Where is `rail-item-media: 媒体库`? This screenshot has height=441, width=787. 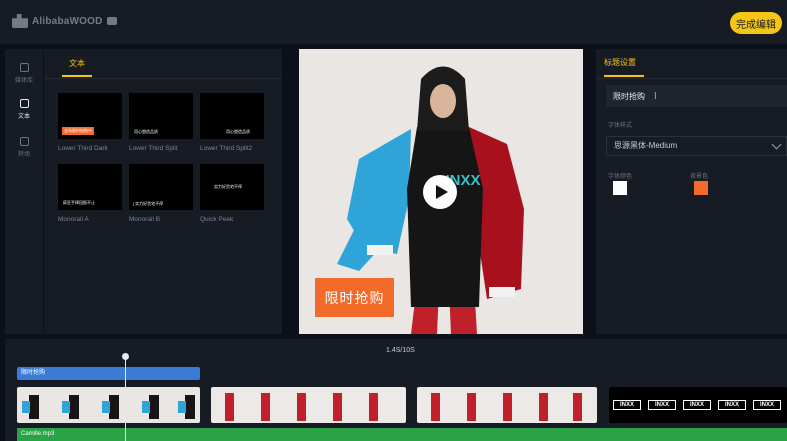
rail-item-media: 媒体库 is located at coordinates (24, 73).